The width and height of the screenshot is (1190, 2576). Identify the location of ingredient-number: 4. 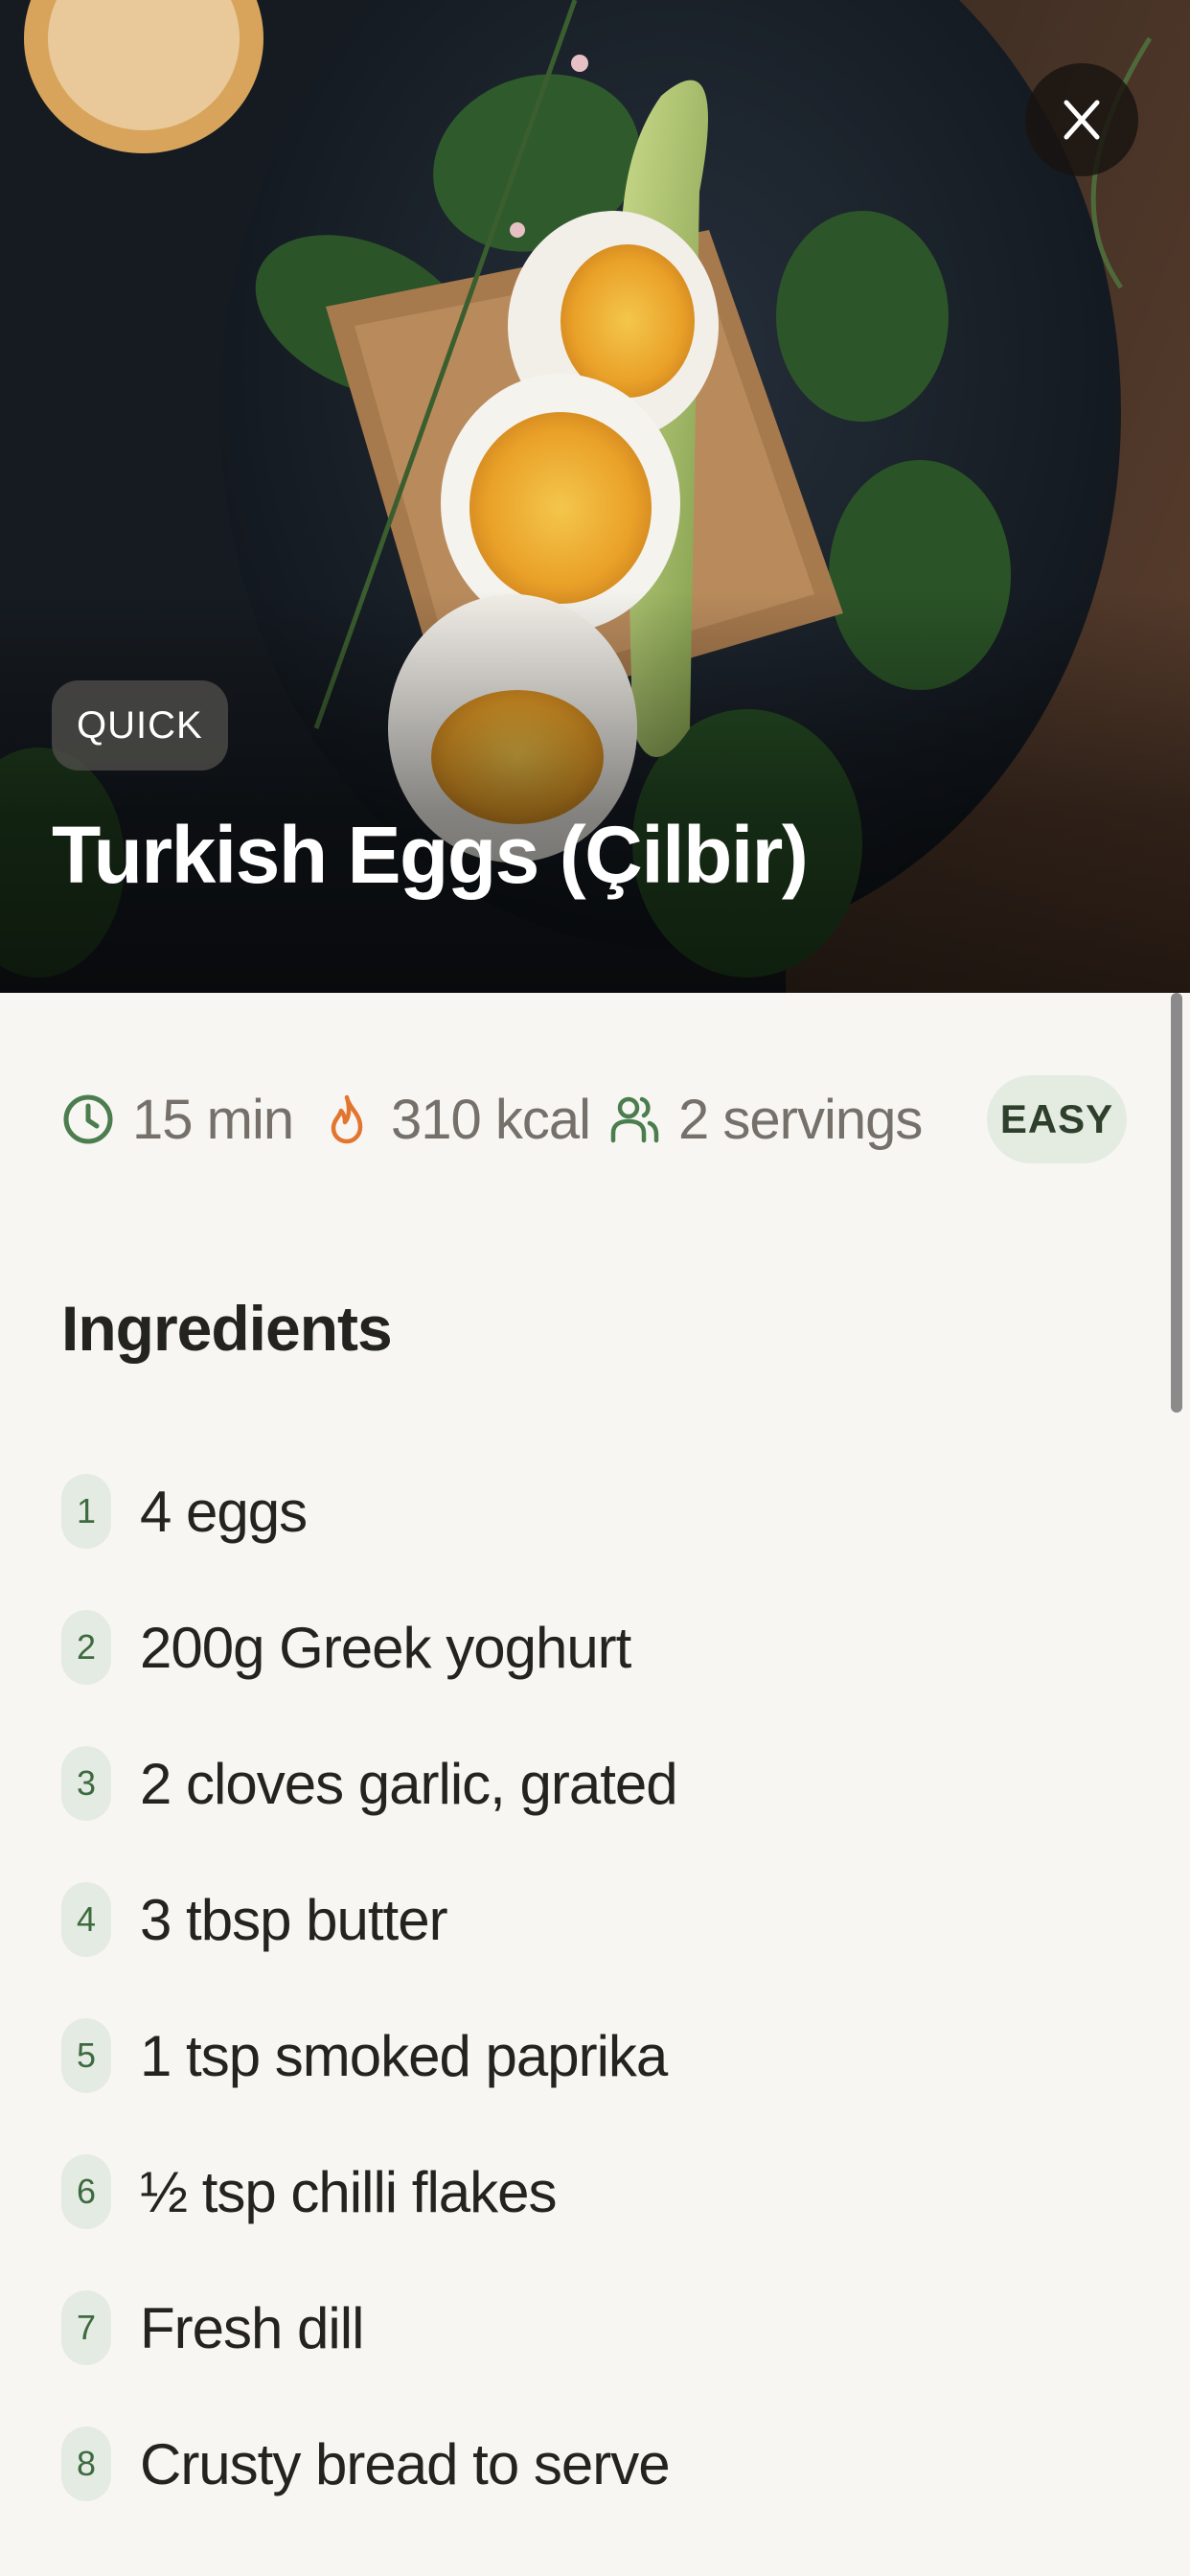
(86, 1919).